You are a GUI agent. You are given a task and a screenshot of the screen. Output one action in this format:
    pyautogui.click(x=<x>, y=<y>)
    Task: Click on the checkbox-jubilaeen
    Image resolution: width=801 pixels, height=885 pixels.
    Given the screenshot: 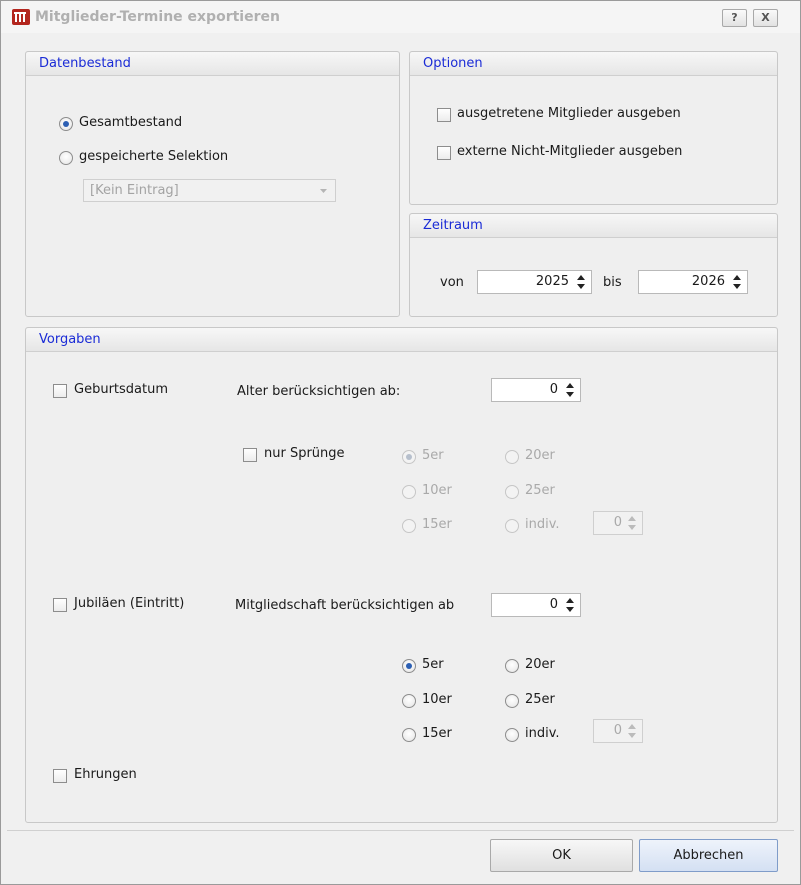 What is the action you would take?
    pyautogui.click(x=60, y=605)
    